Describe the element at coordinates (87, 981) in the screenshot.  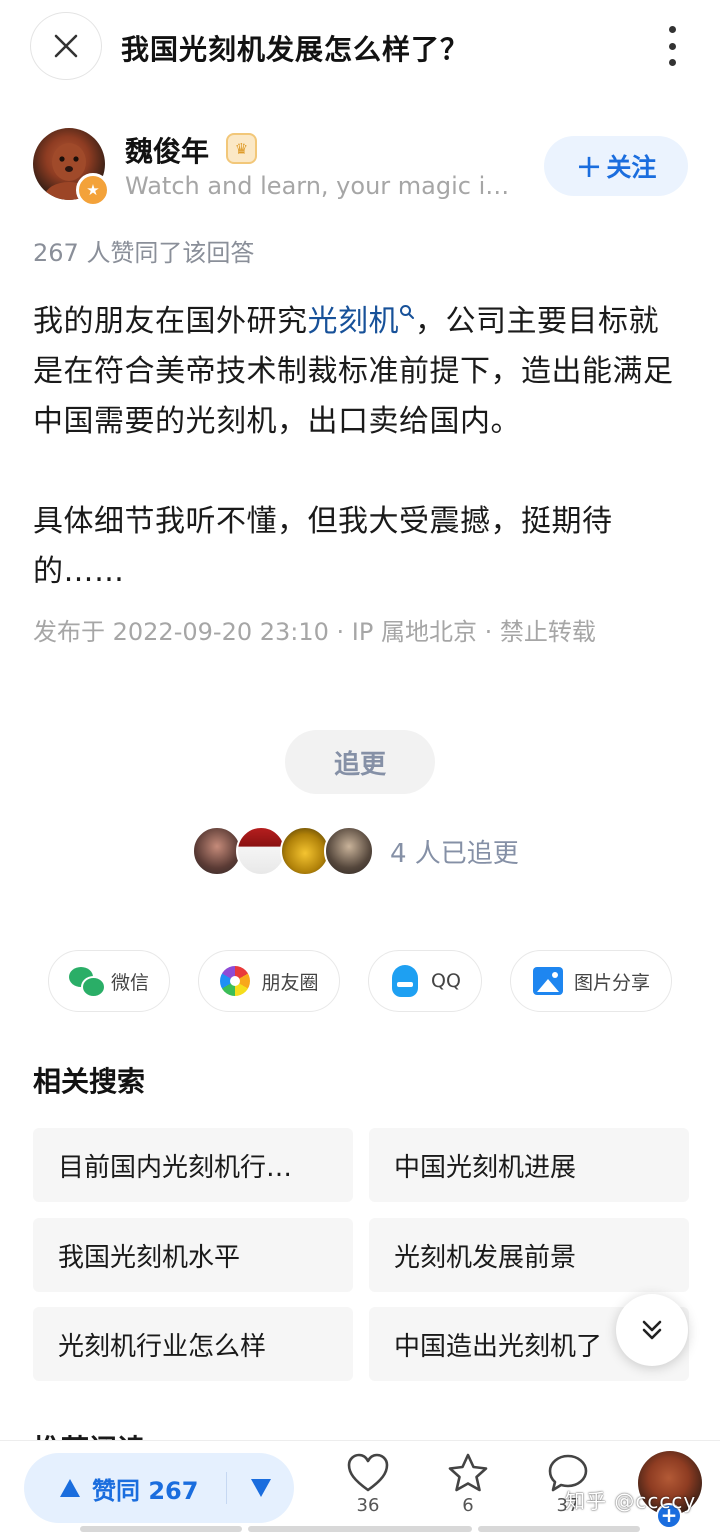
I see `wechat-icon` at that location.